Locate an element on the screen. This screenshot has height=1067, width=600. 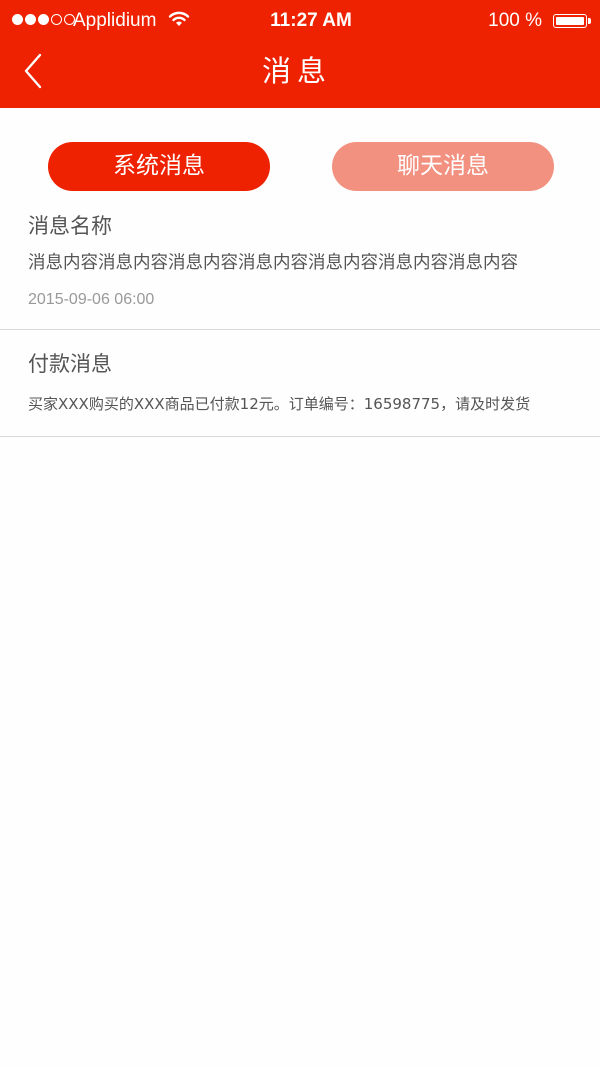
message-time: 2015-09-06 06:00 is located at coordinates (91, 299).